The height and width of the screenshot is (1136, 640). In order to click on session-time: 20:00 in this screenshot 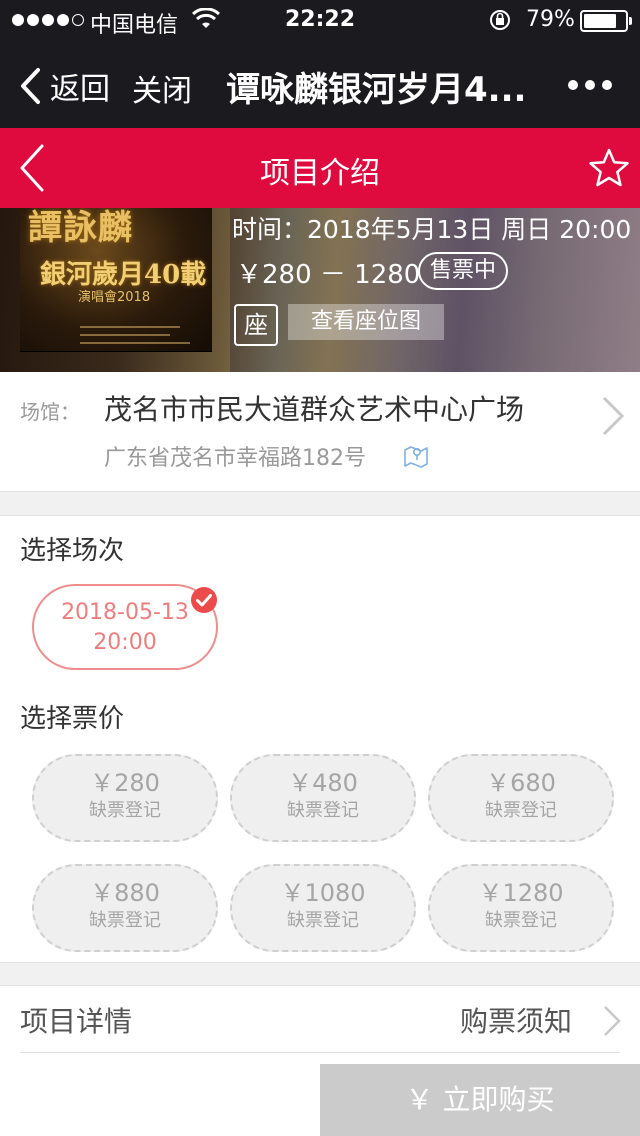, I will do `click(125, 642)`.